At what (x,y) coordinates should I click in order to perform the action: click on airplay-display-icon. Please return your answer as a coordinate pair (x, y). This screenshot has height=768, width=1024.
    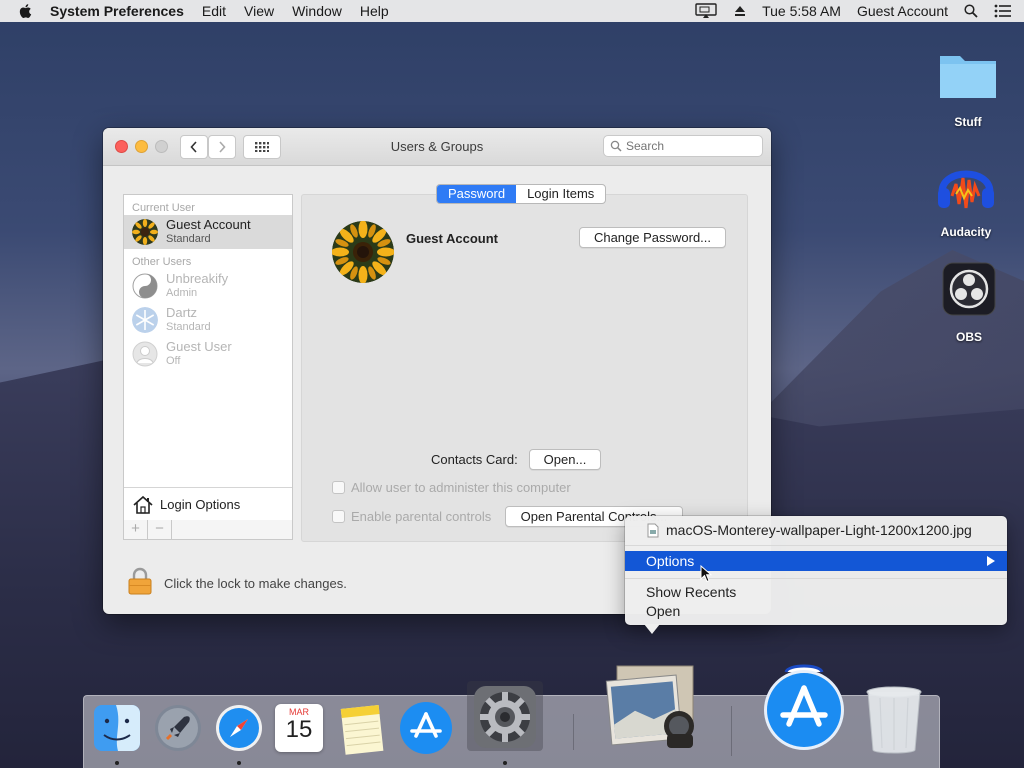
    Looking at the image, I should click on (706, 11).